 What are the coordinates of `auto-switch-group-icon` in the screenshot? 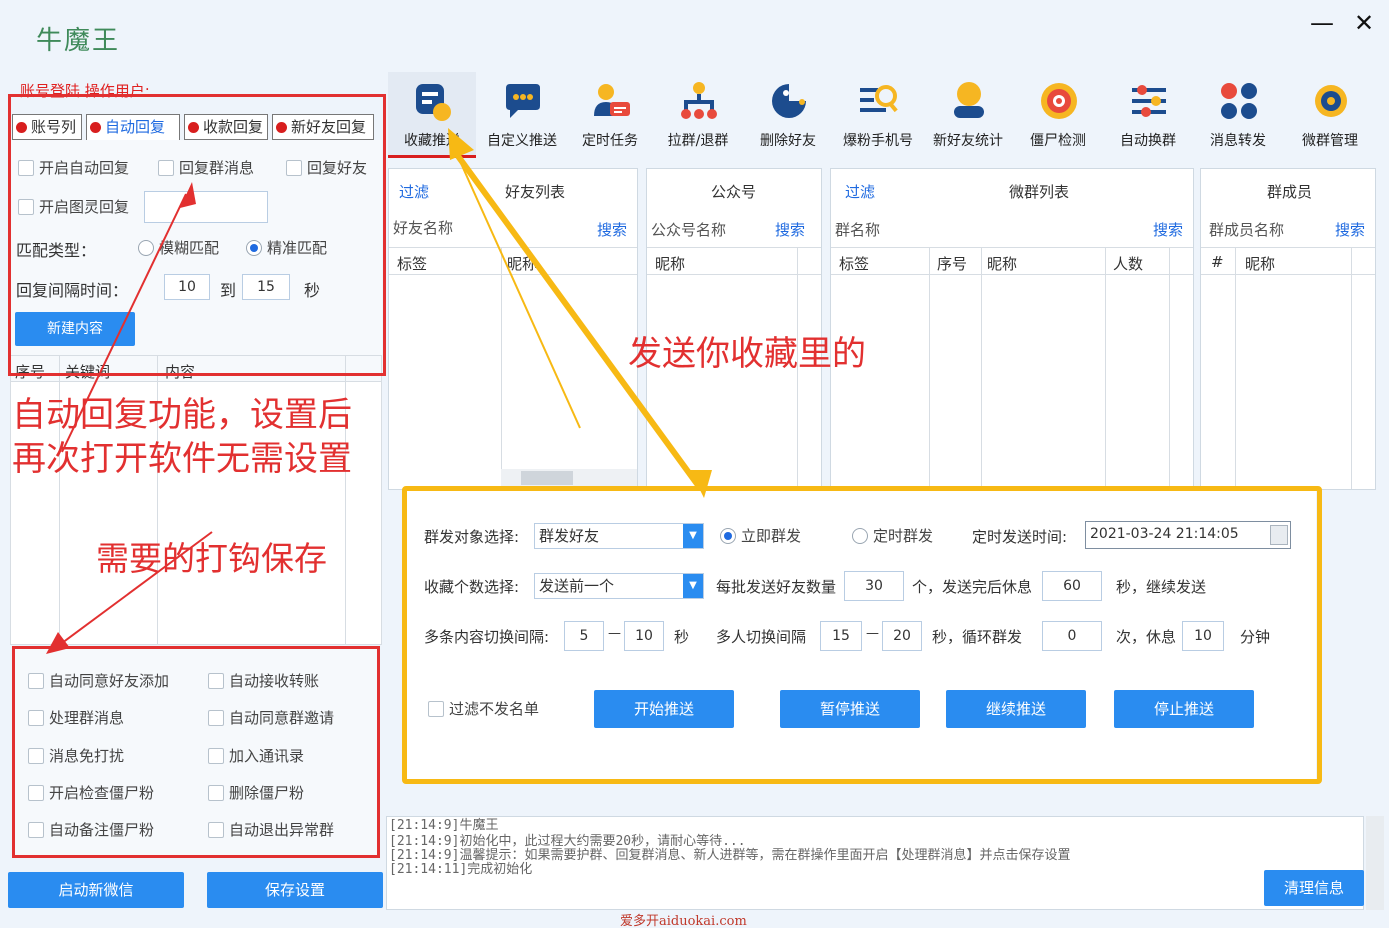 It's located at (1149, 101).